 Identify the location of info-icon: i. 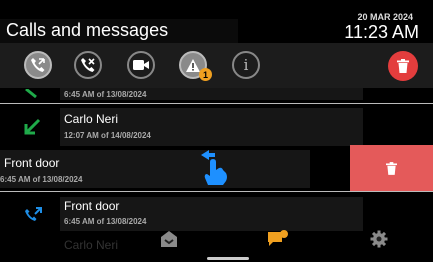
(246, 65).